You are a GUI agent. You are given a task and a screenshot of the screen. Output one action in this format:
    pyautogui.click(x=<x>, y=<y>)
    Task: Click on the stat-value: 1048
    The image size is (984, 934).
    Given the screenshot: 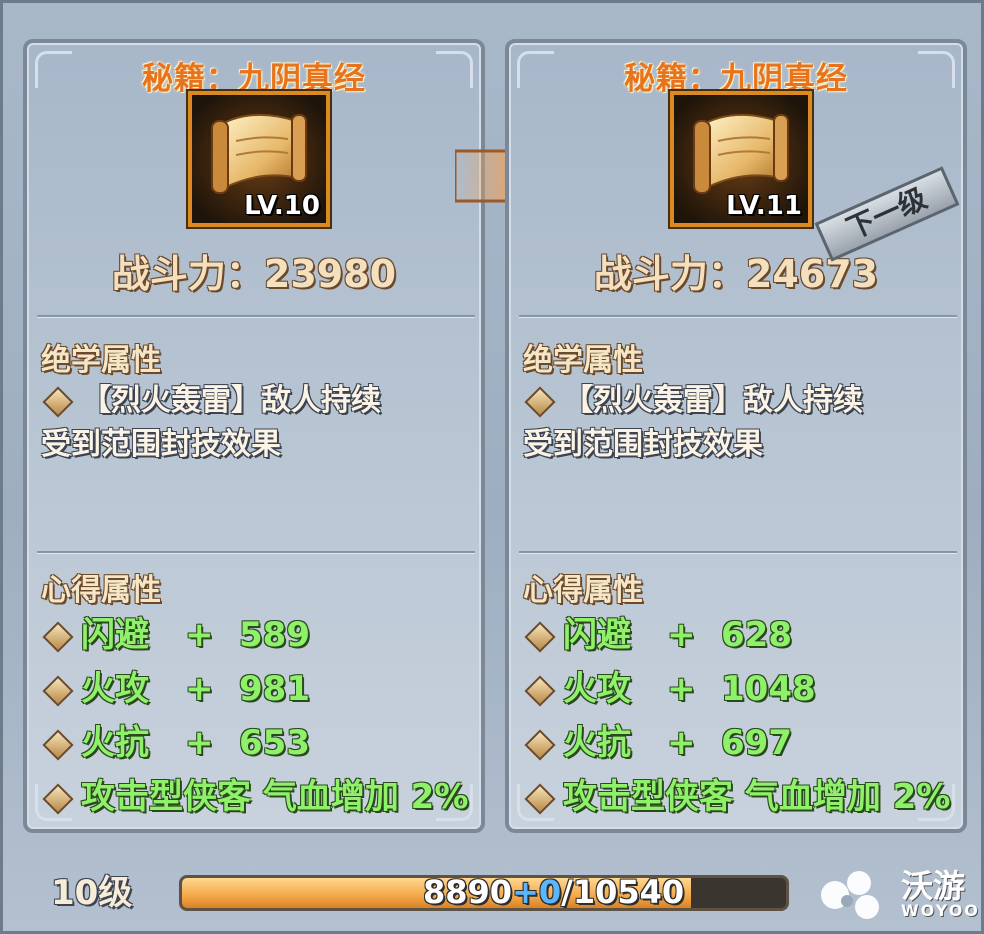 What is the action you would take?
    pyautogui.click(x=768, y=689)
    